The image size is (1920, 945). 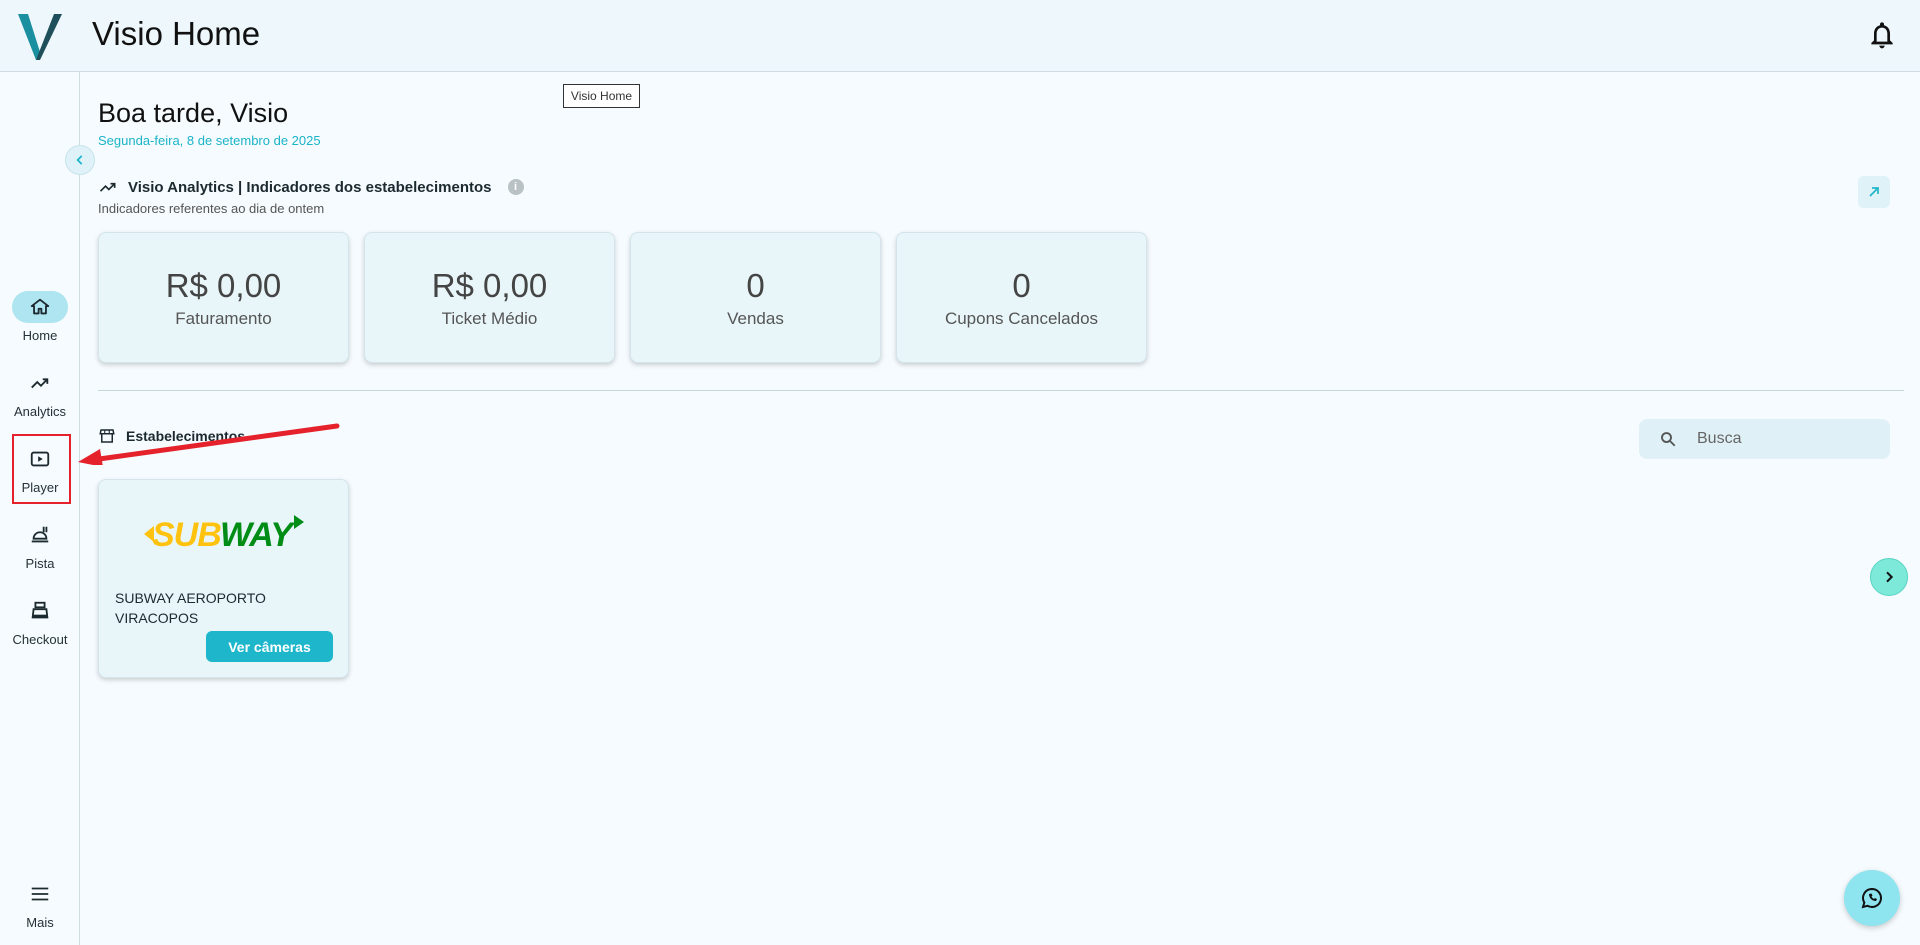 What do you see at coordinates (1882, 35) in the screenshot?
I see `bell-icon` at bounding box center [1882, 35].